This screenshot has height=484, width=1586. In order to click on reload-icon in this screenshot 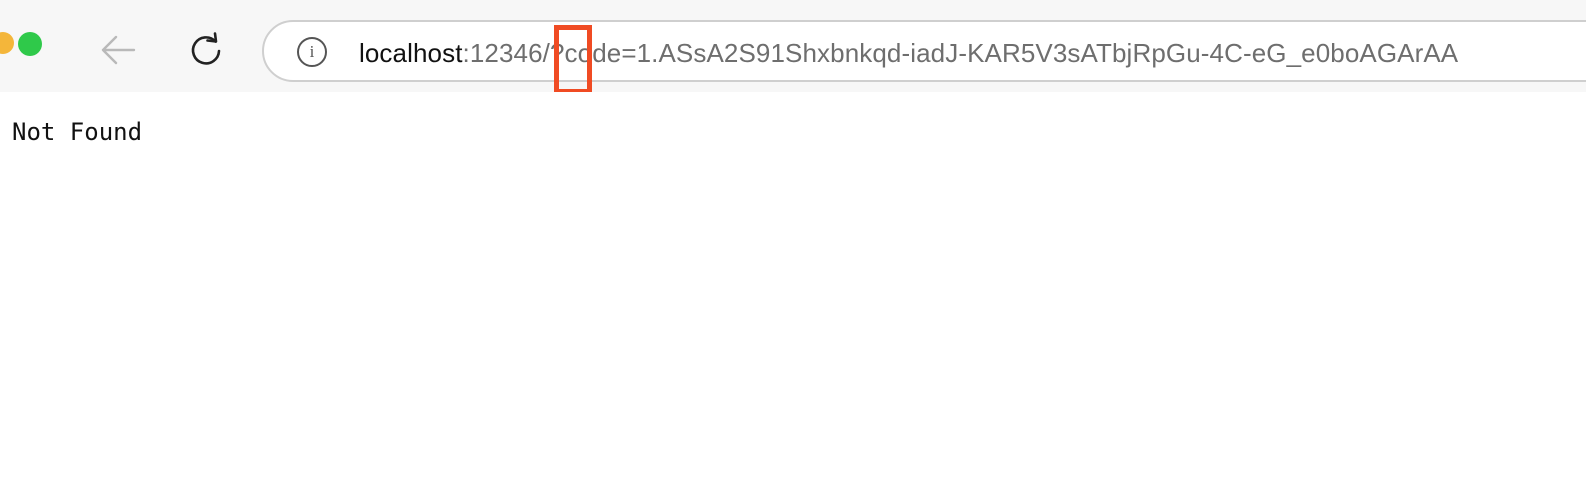, I will do `click(206, 48)`.